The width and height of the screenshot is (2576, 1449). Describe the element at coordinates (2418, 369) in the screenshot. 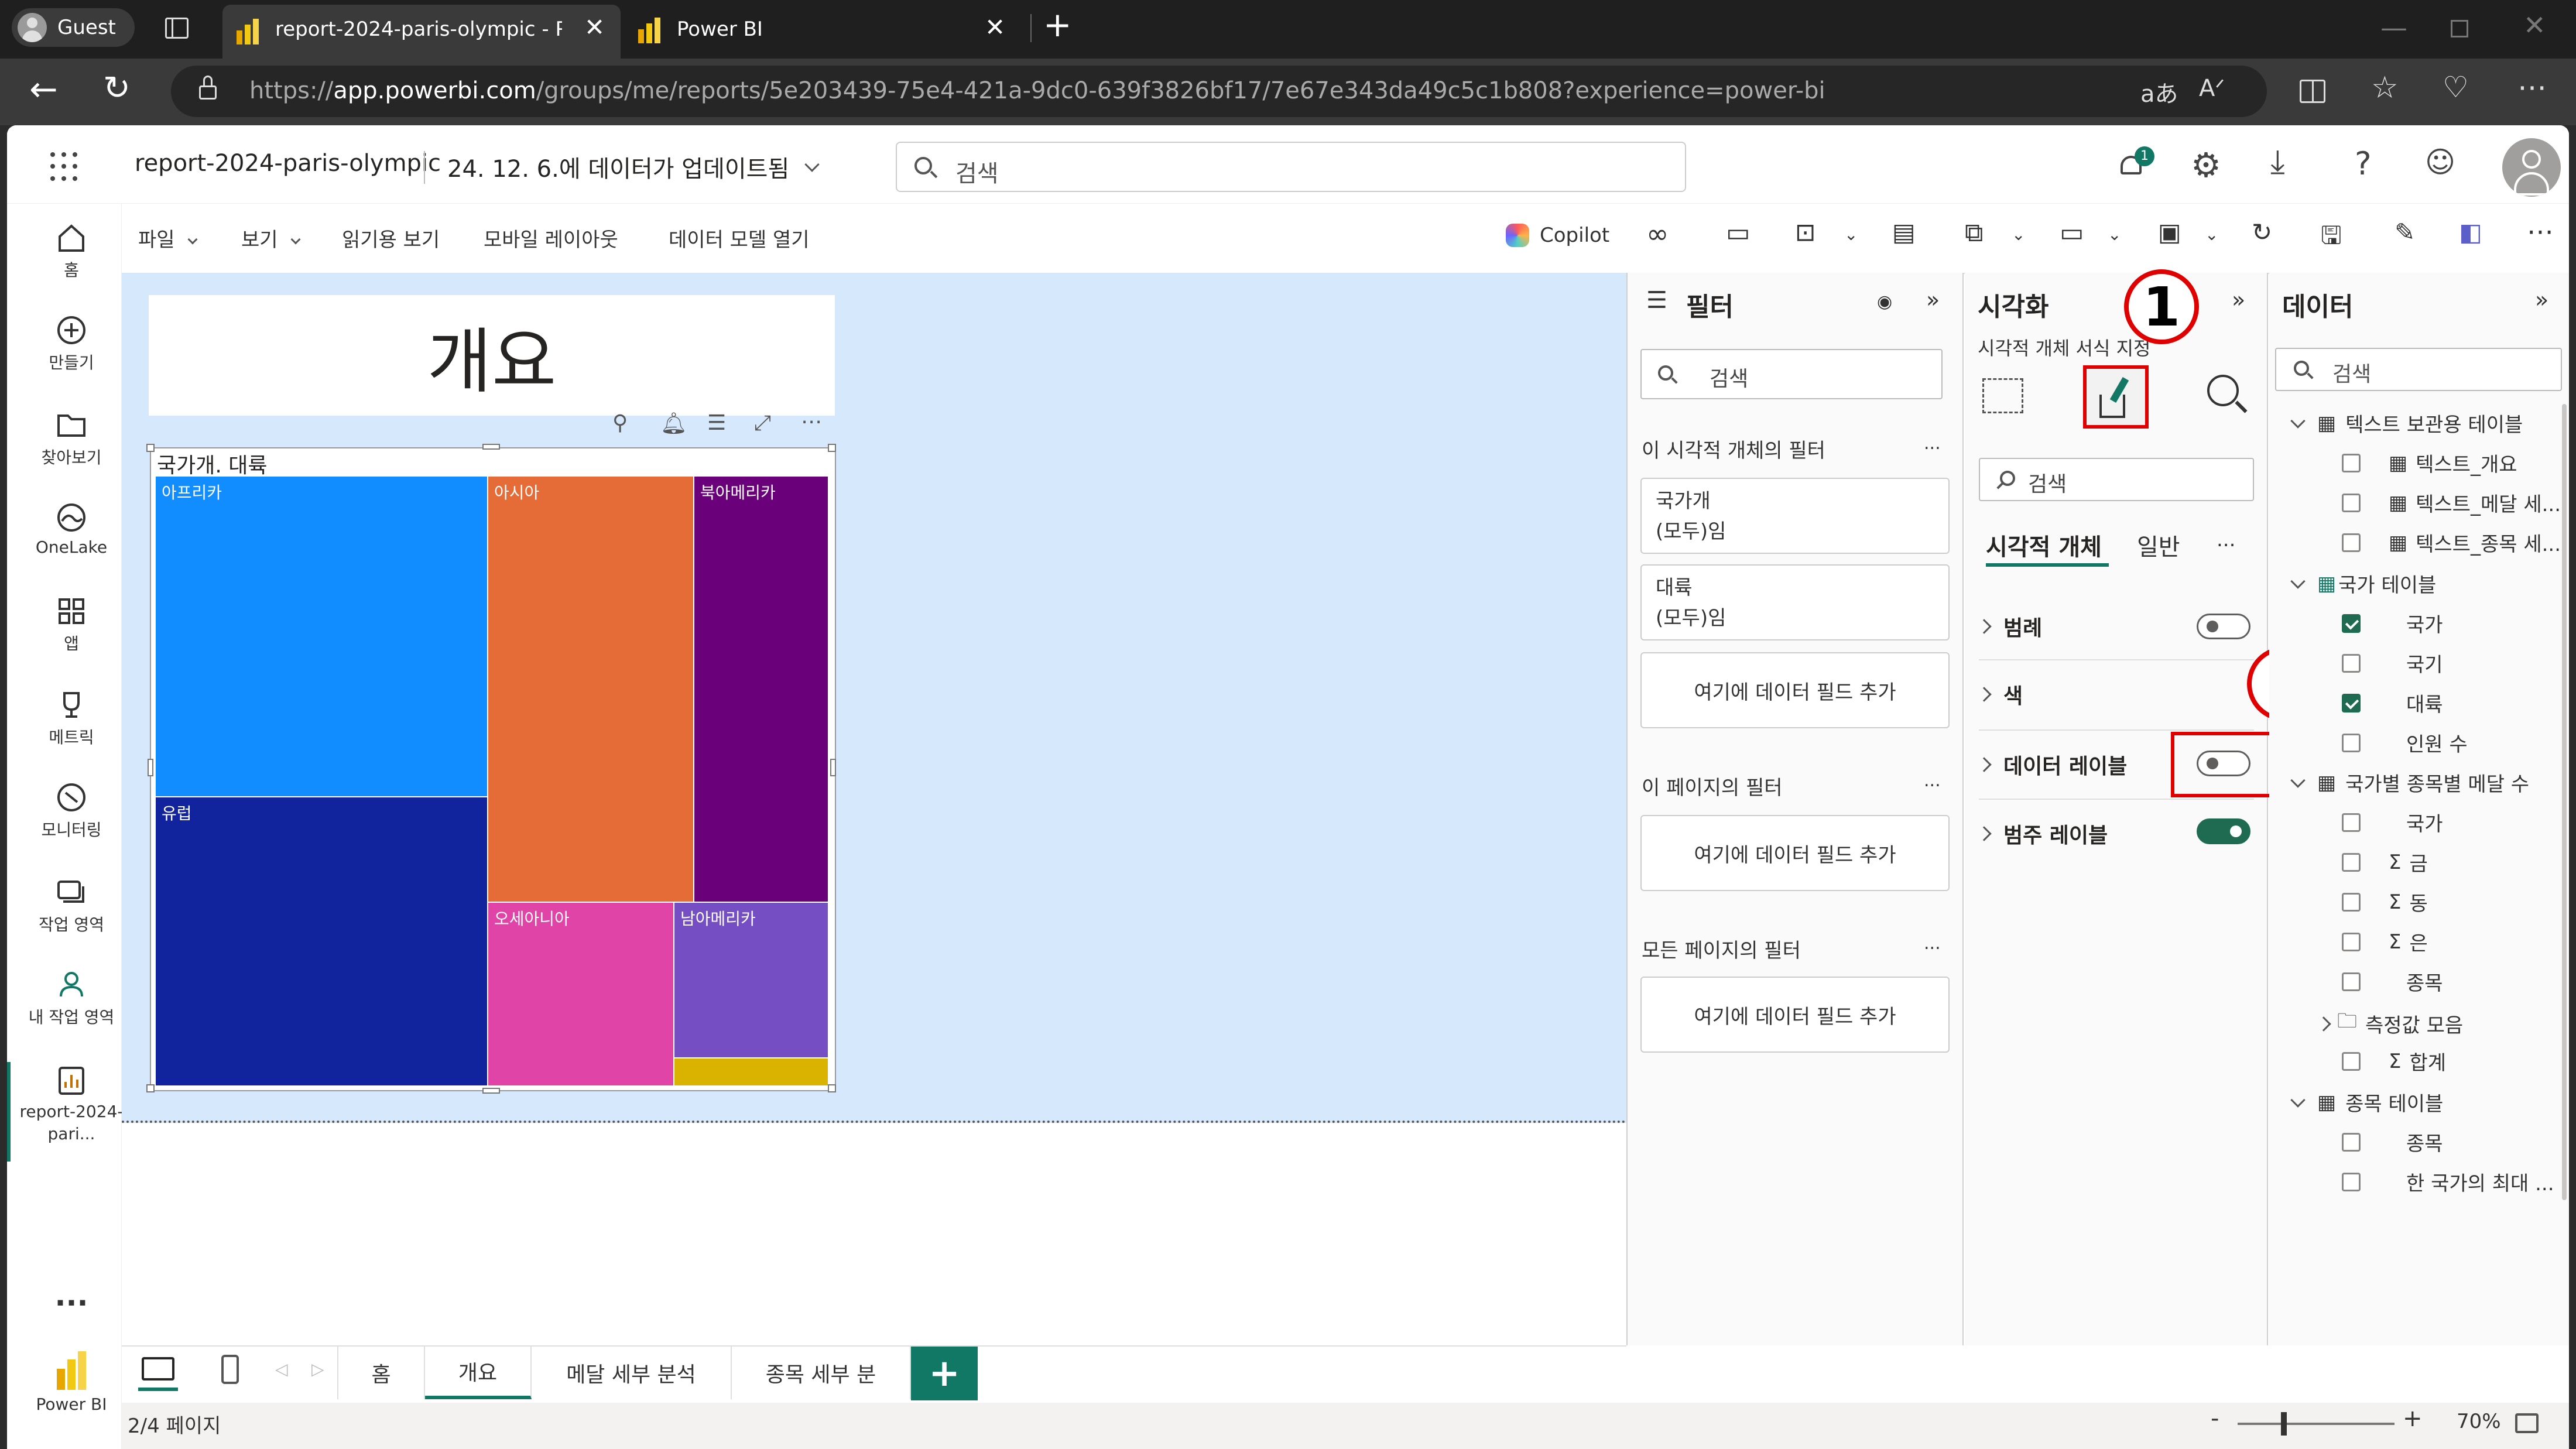

I see `data-search-input: 검색` at that location.